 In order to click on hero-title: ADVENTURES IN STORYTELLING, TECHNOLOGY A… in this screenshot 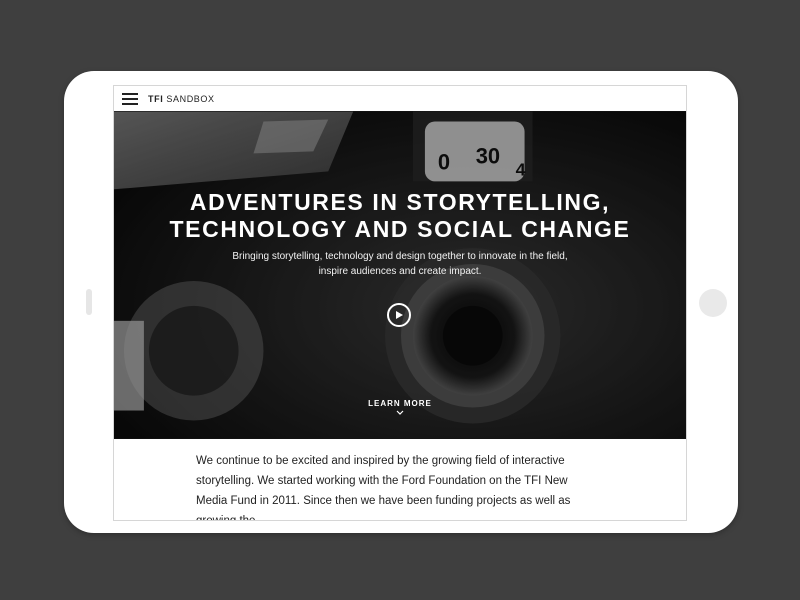, I will do `click(400, 216)`.